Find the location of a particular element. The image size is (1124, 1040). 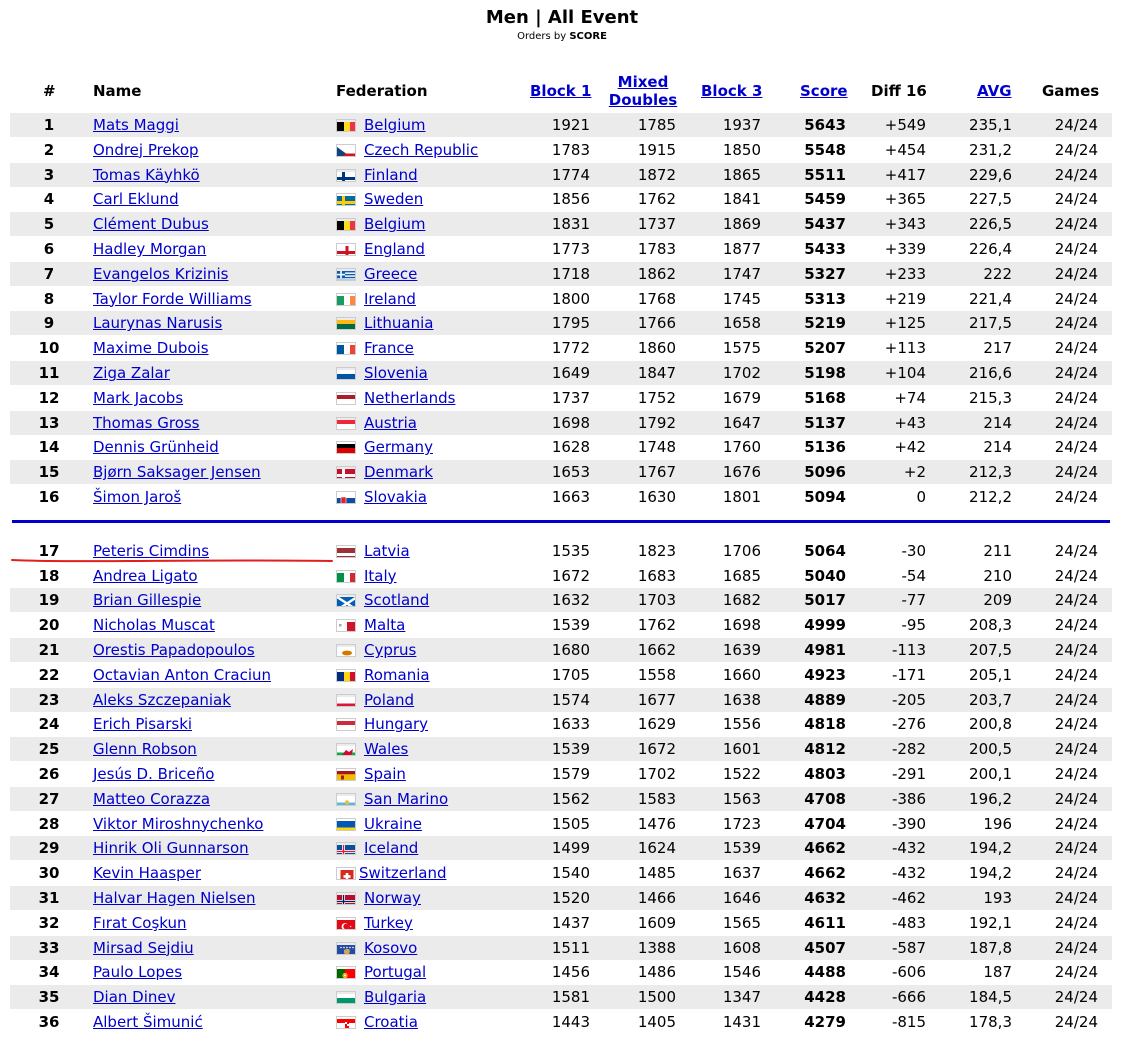

federation-link: Bulgaria is located at coordinates (395, 997).